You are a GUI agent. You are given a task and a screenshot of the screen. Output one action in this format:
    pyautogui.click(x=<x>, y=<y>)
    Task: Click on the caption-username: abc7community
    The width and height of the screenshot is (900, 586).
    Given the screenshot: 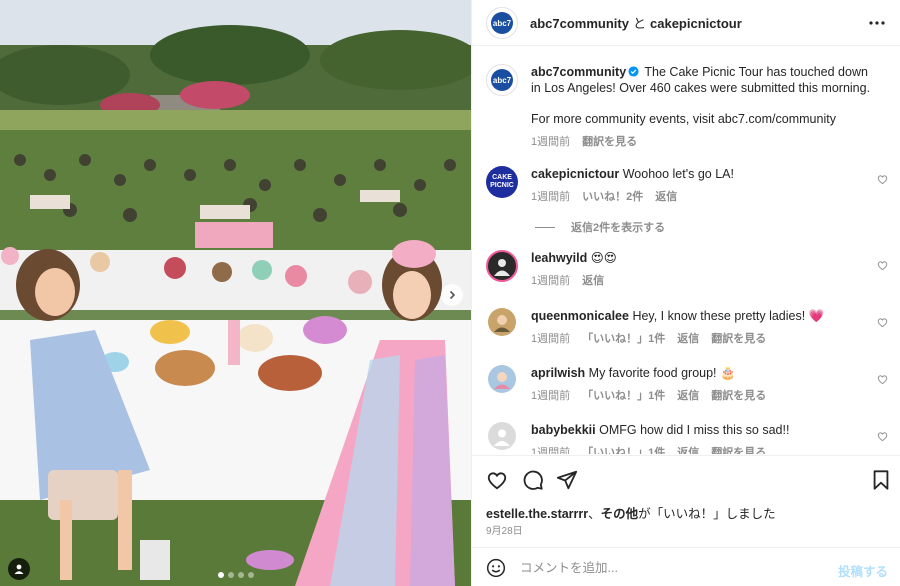 What is the action you would take?
    pyautogui.click(x=578, y=72)
    